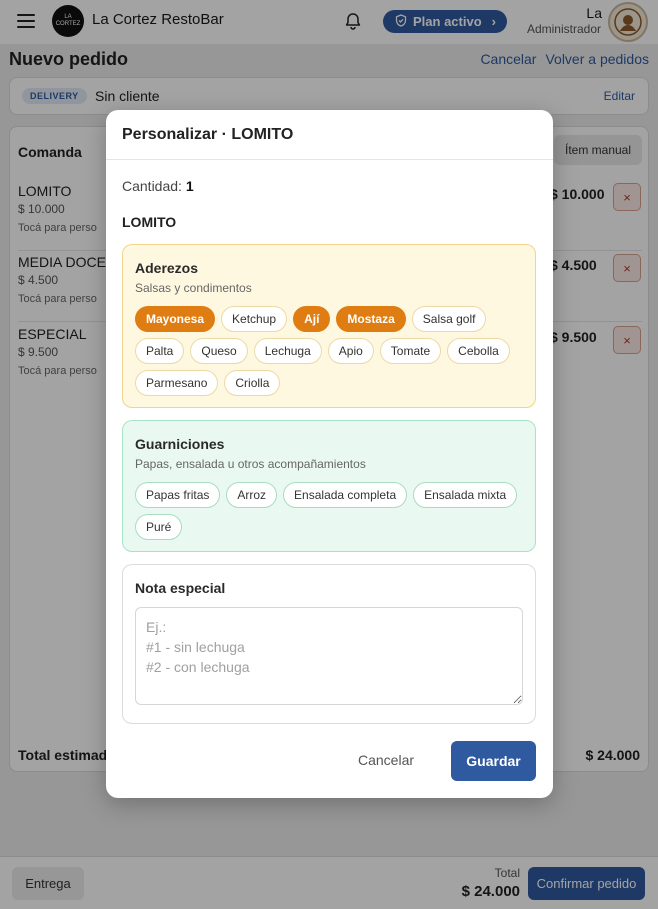 The width and height of the screenshot is (658, 909). Describe the element at coordinates (180, 444) in the screenshot. I see `section-title: Guarniciones` at that location.